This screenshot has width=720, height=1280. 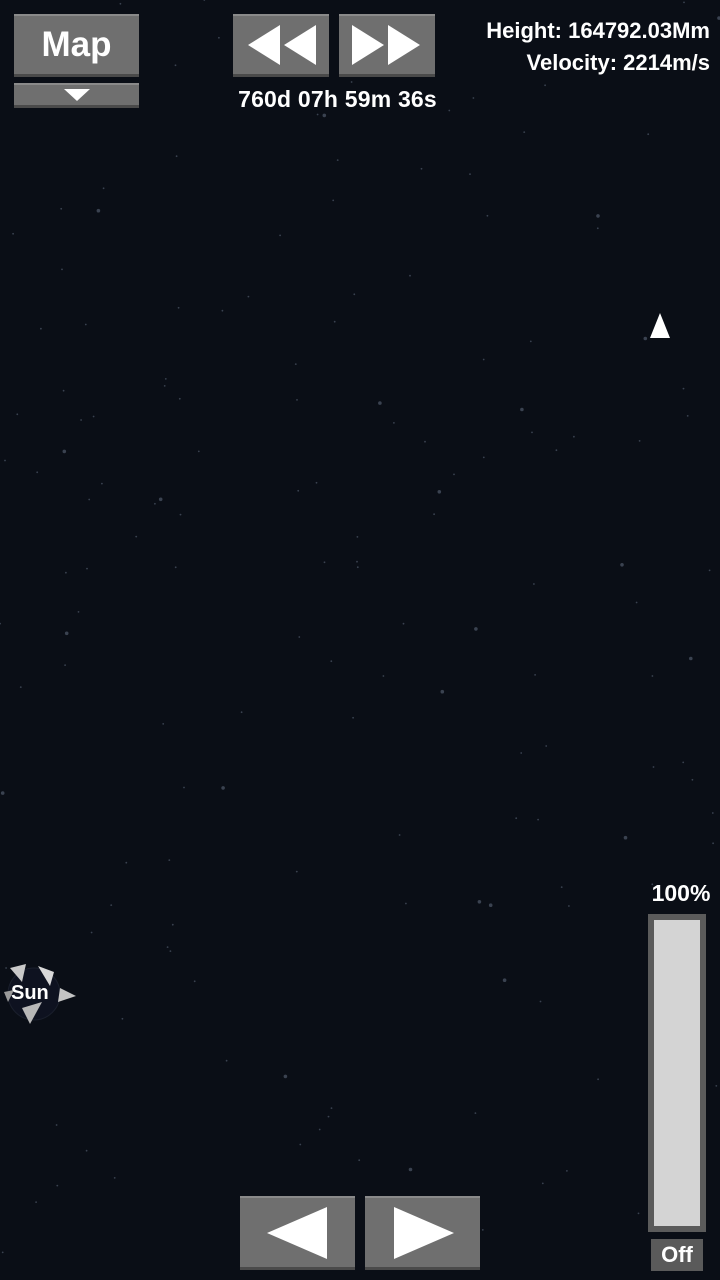 I want to click on map-dropdown-button, so click(x=76, y=95).